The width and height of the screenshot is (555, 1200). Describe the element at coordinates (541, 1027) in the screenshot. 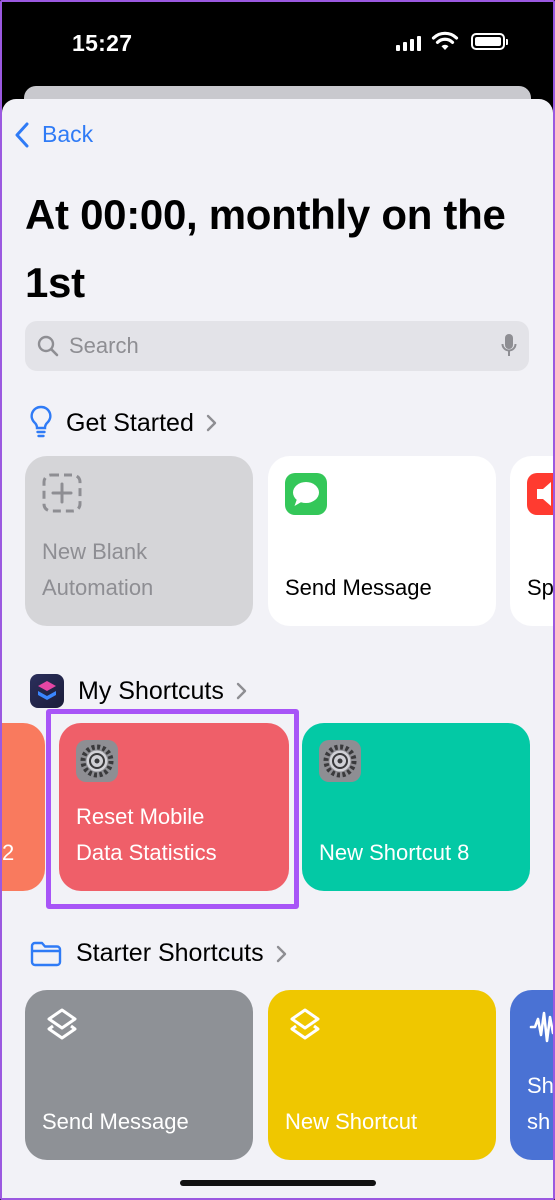

I see `waveform-icon` at that location.